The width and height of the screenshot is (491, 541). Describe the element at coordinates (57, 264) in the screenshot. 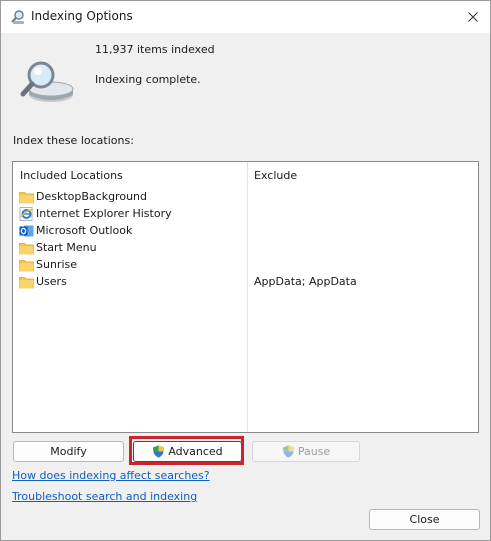

I see `location-name: Sunrise` at that location.